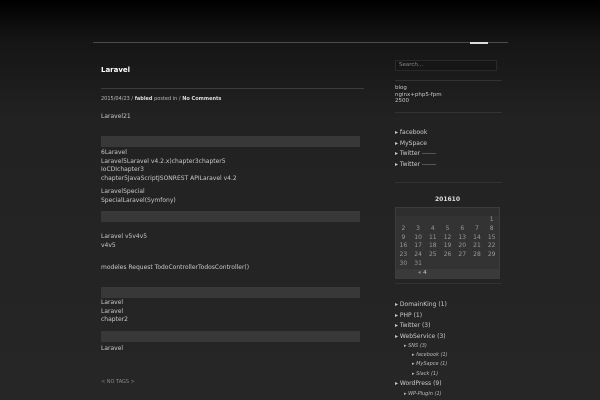  I want to click on text-line: Laravel, so click(112, 311).